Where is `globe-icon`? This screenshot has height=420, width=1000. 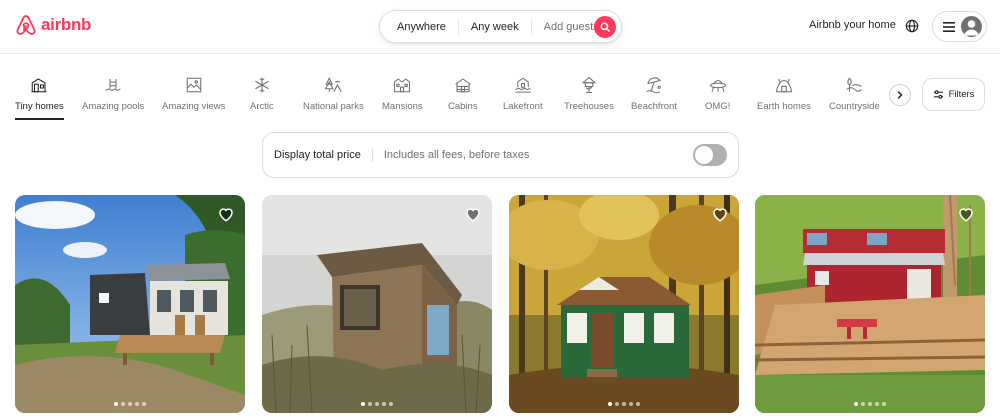
globe-icon is located at coordinates (912, 26).